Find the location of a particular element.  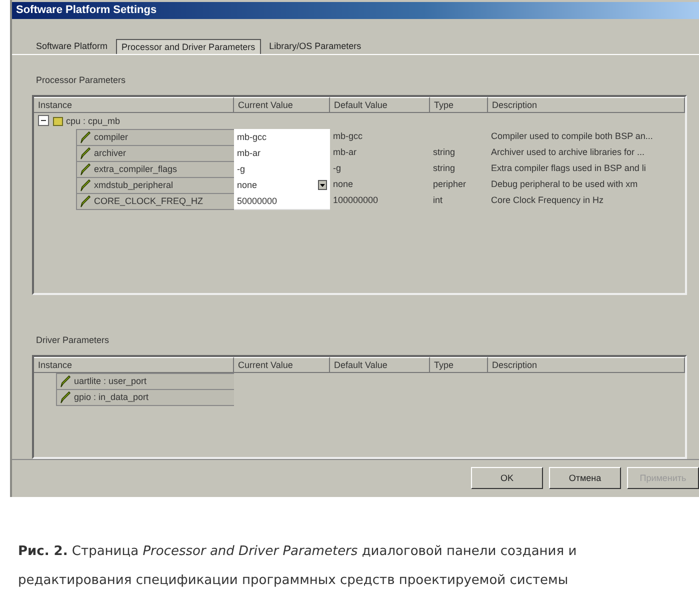

dialog-button: Отмена is located at coordinates (585, 478).